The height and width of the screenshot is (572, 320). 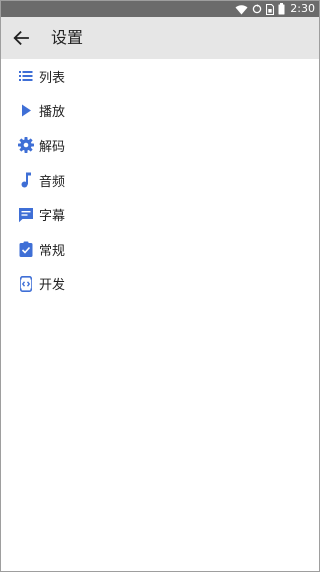 What do you see at coordinates (52, 182) in the screenshot?
I see `menu-item-label: 音频` at bounding box center [52, 182].